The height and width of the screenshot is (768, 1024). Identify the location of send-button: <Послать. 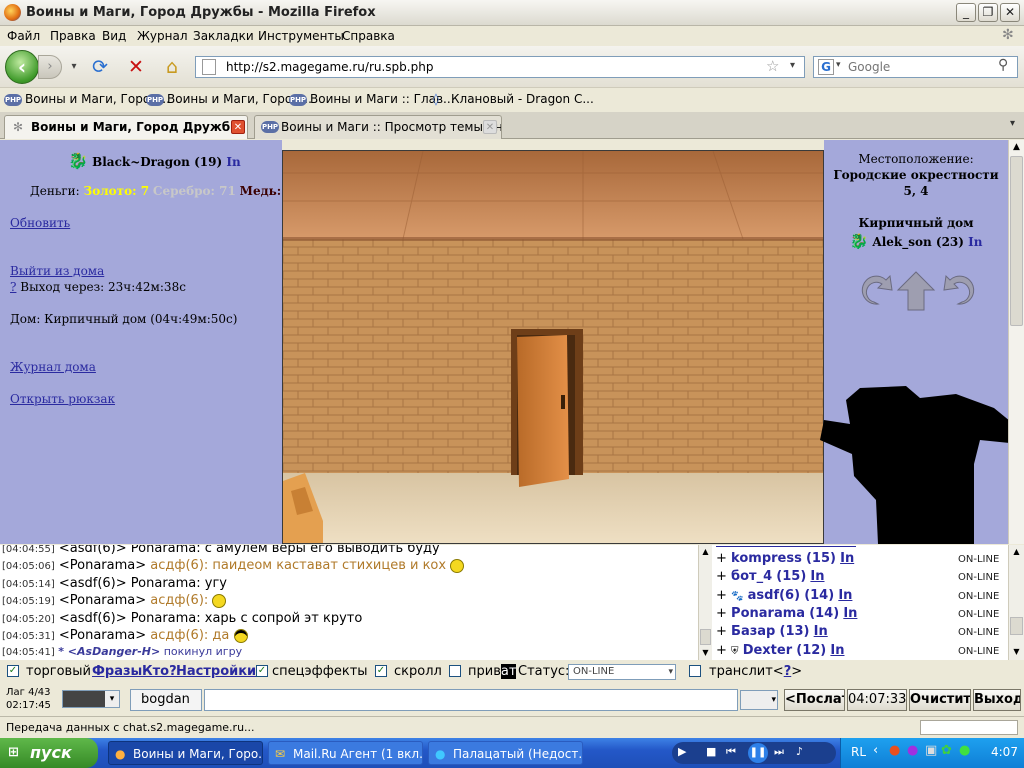
(814, 700).